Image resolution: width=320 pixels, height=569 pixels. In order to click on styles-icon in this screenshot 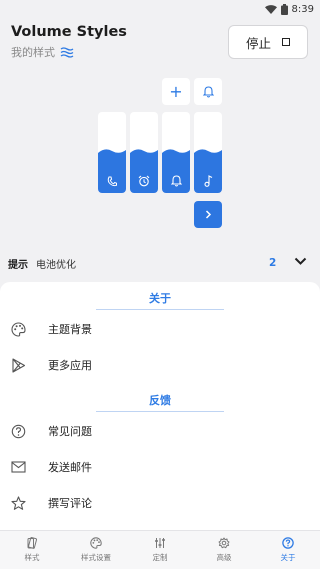, I will do `click(32, 543)`.